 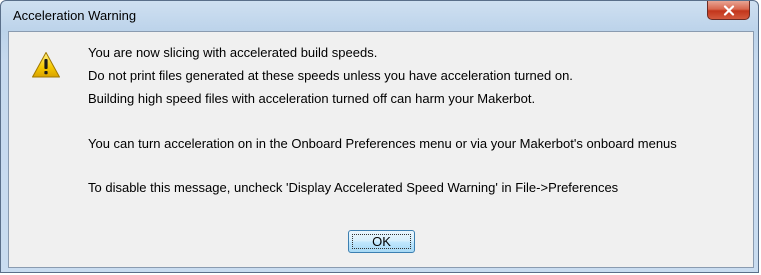 I want to click on warning-icon, so click(x=46, y=65).